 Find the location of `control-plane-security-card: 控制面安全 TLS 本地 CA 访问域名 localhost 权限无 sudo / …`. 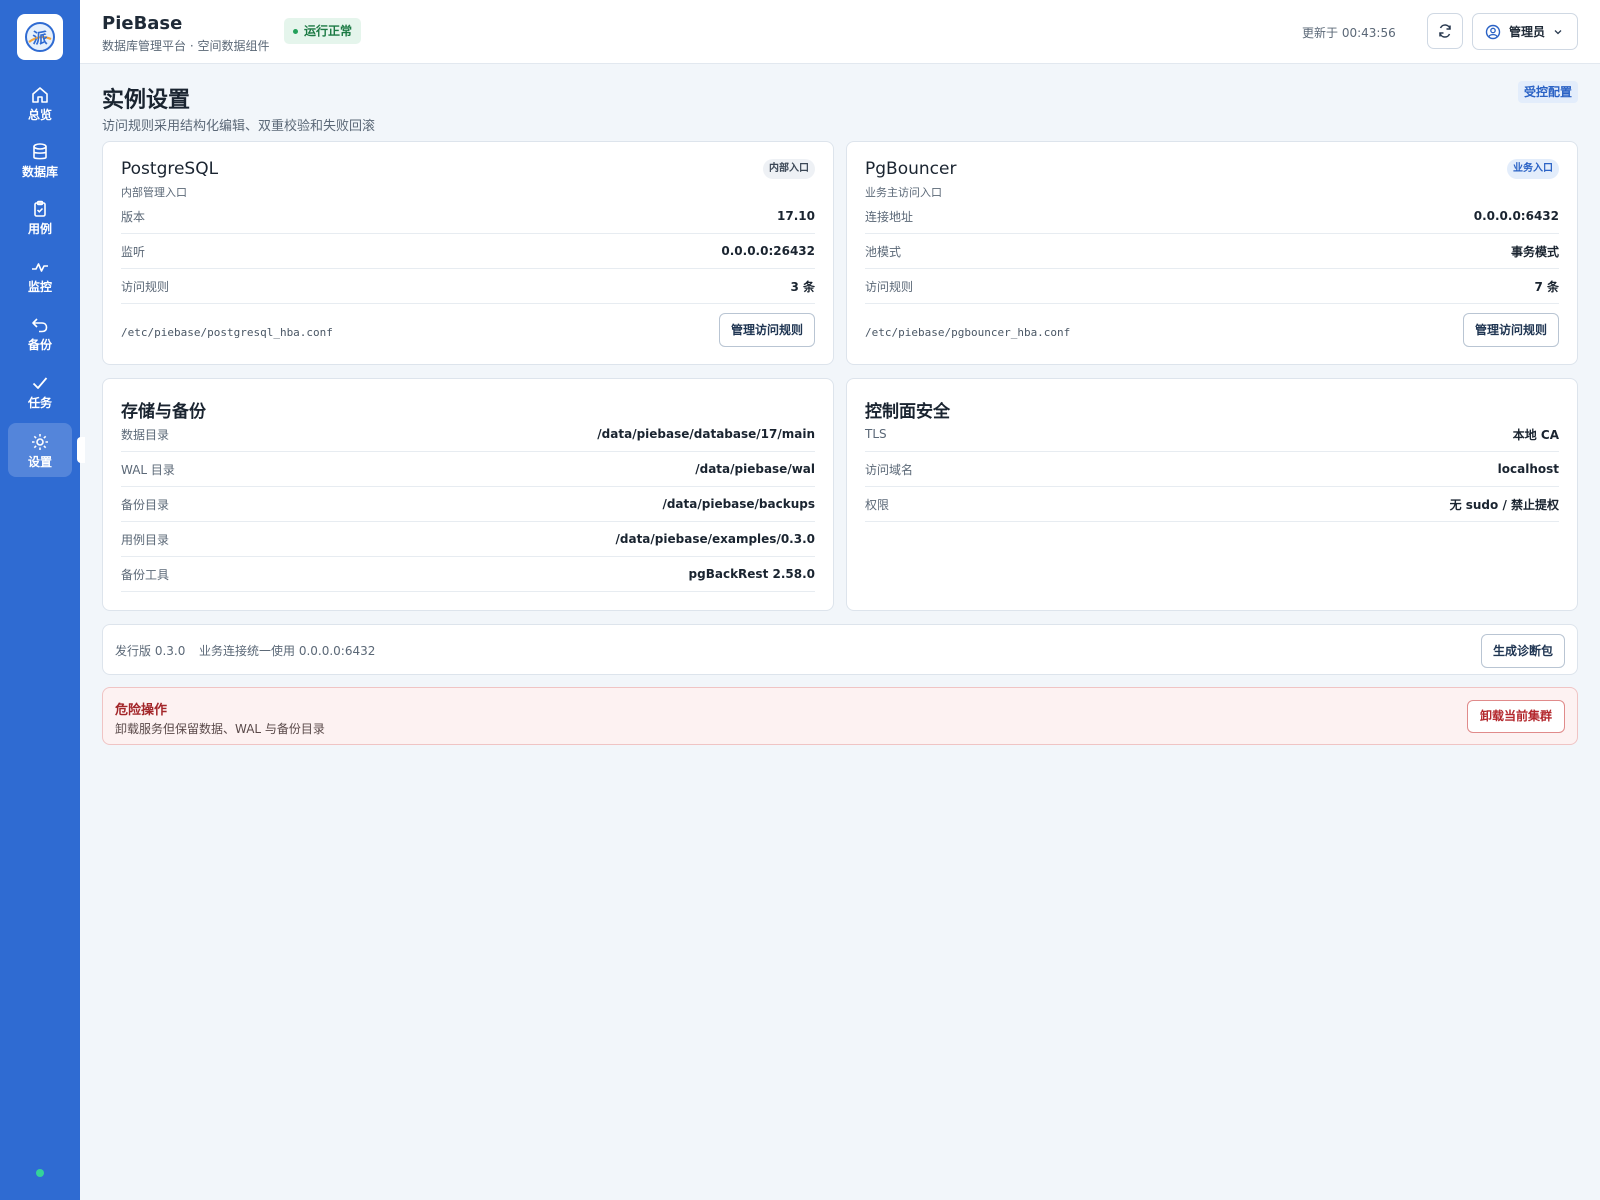

control-plane-security-card: 控制面安全 TLS 本地 CA 访问域名 localhost 权限无 sudo / … is located at coordinates (1212, 494).